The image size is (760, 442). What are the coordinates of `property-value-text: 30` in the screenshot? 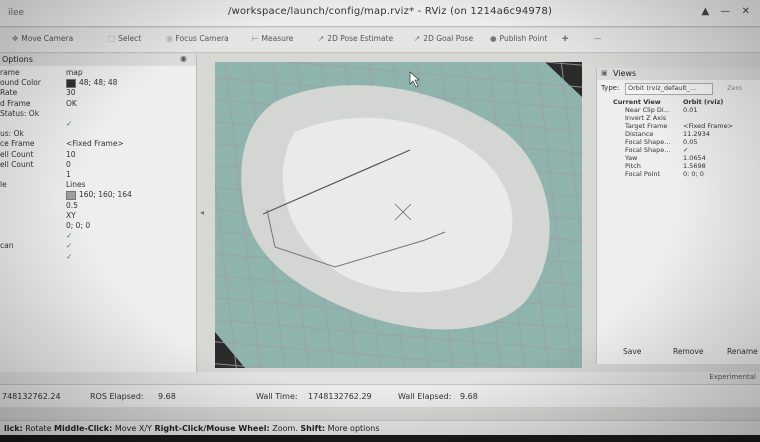 It's located at (71, 93).